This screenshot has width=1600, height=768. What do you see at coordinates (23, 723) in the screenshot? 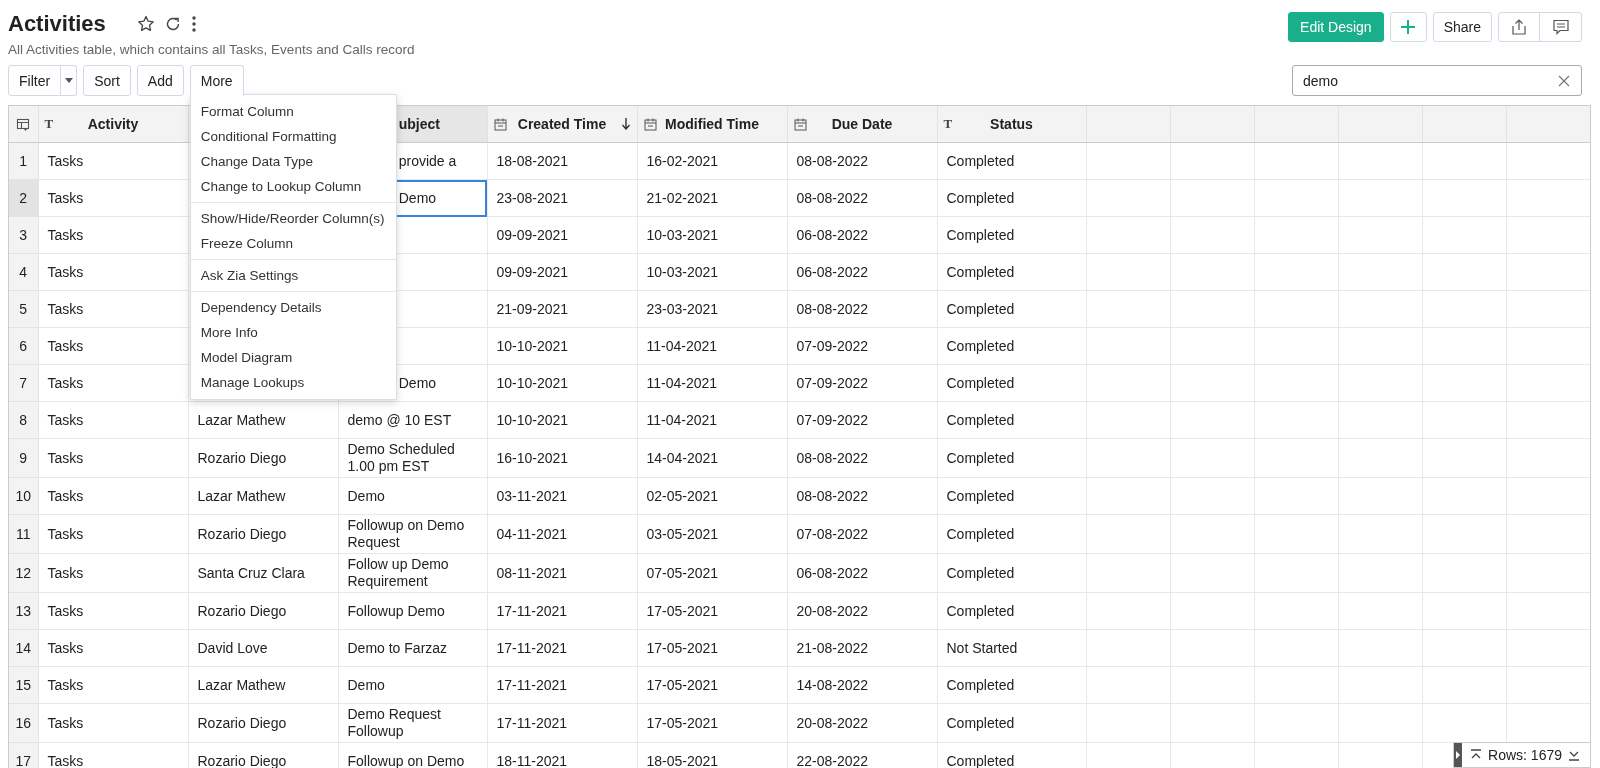
I see `row-number: 16` at bounding box center [23, 723].